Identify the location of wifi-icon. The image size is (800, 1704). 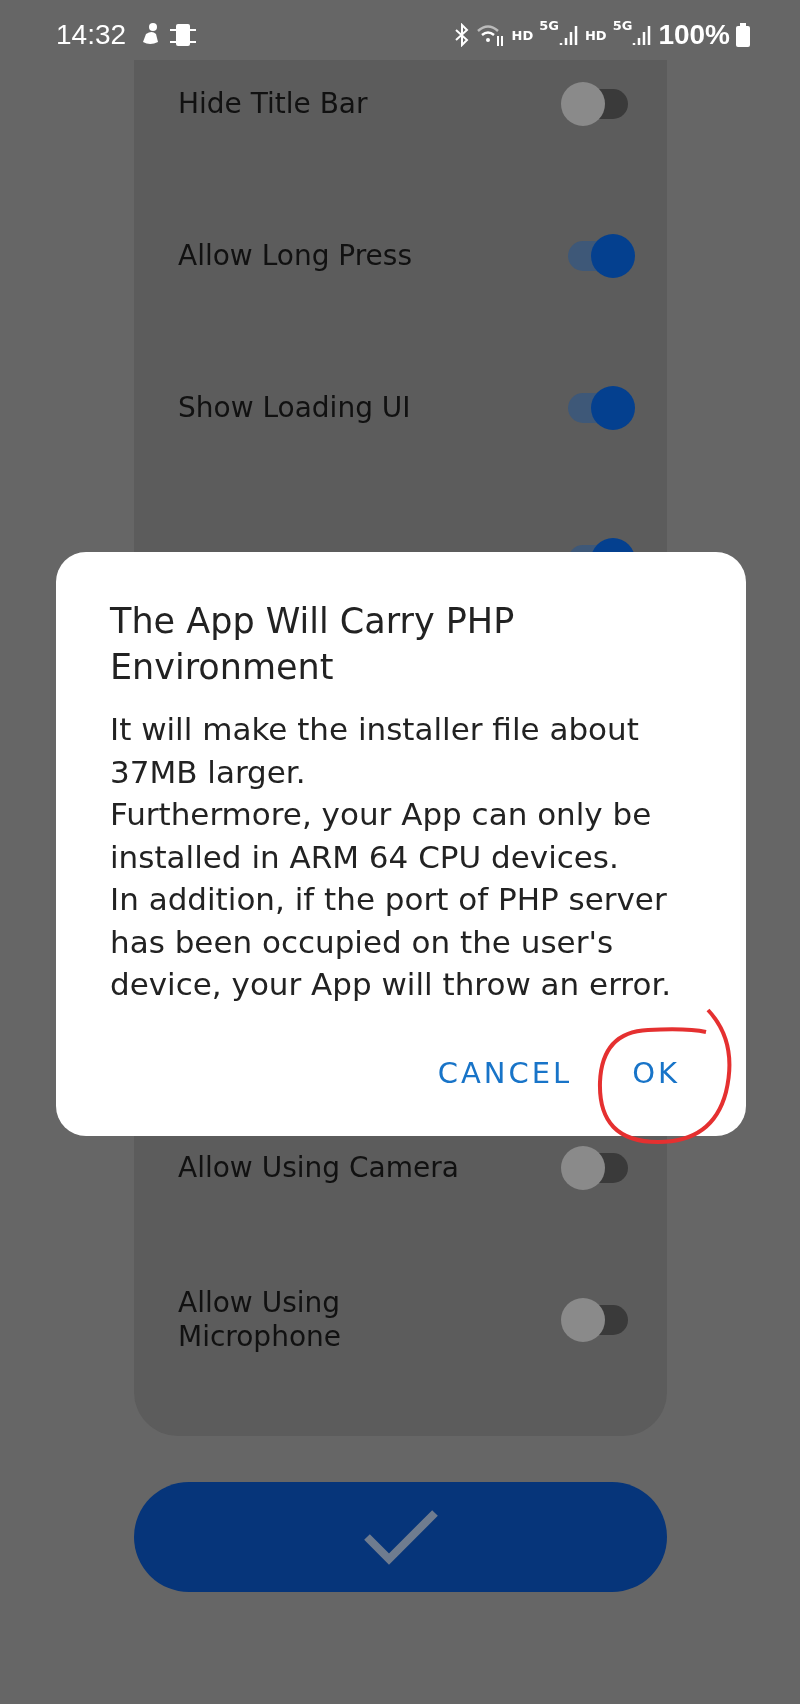
(490, 35).